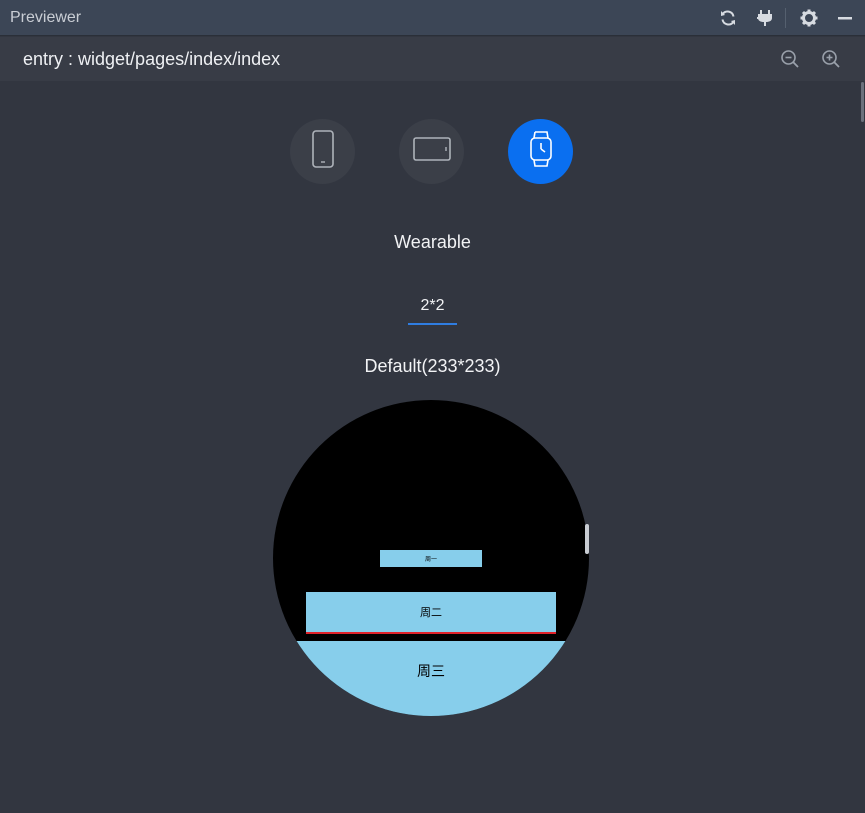 The height and width of the screenshot is (813, 865). I want to click on watch-scroll-indicator, so click(587, 539).